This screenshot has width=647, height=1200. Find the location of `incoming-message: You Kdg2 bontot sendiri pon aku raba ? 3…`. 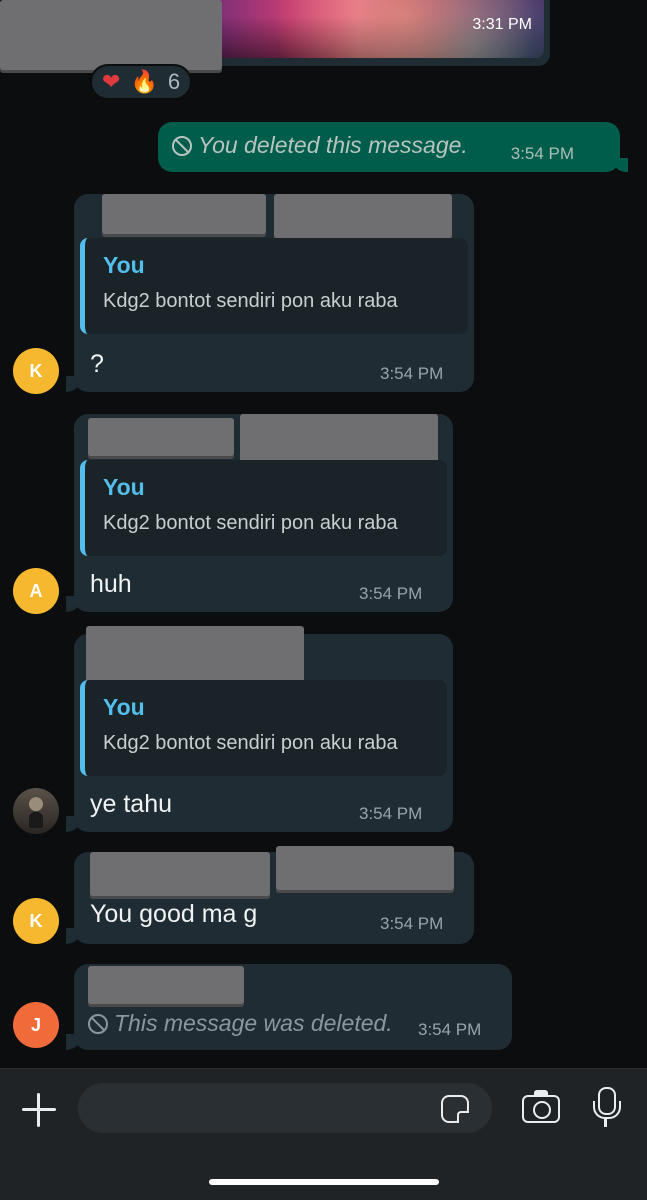

incoming-message: You Kdg2 bontot sendiri pon aku raba ? 3… is located at coordinates (270, 293).